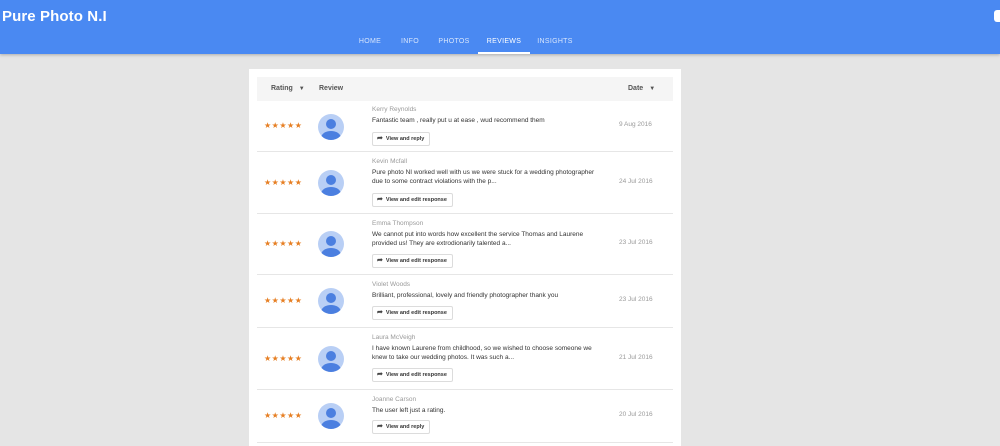 The width and height of the screenshot is (1000, 446). I want to click on review-date: 21 Jul 2016, so click(636, 357).